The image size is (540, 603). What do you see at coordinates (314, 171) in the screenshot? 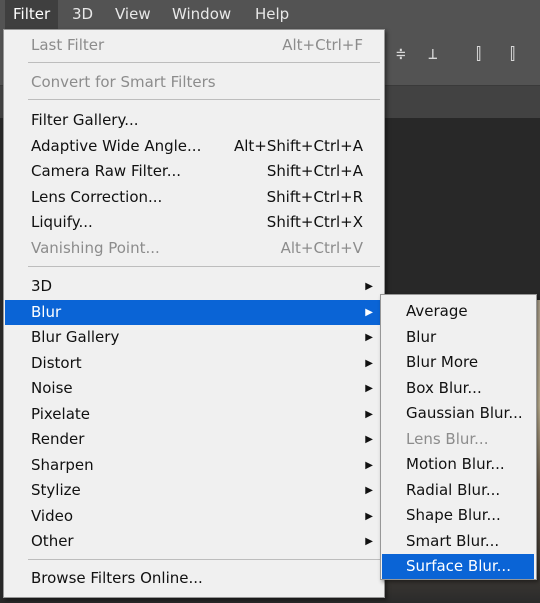
I see `shortcut-text: Shift+Ctrl+A` at bounding box center [314, 171].